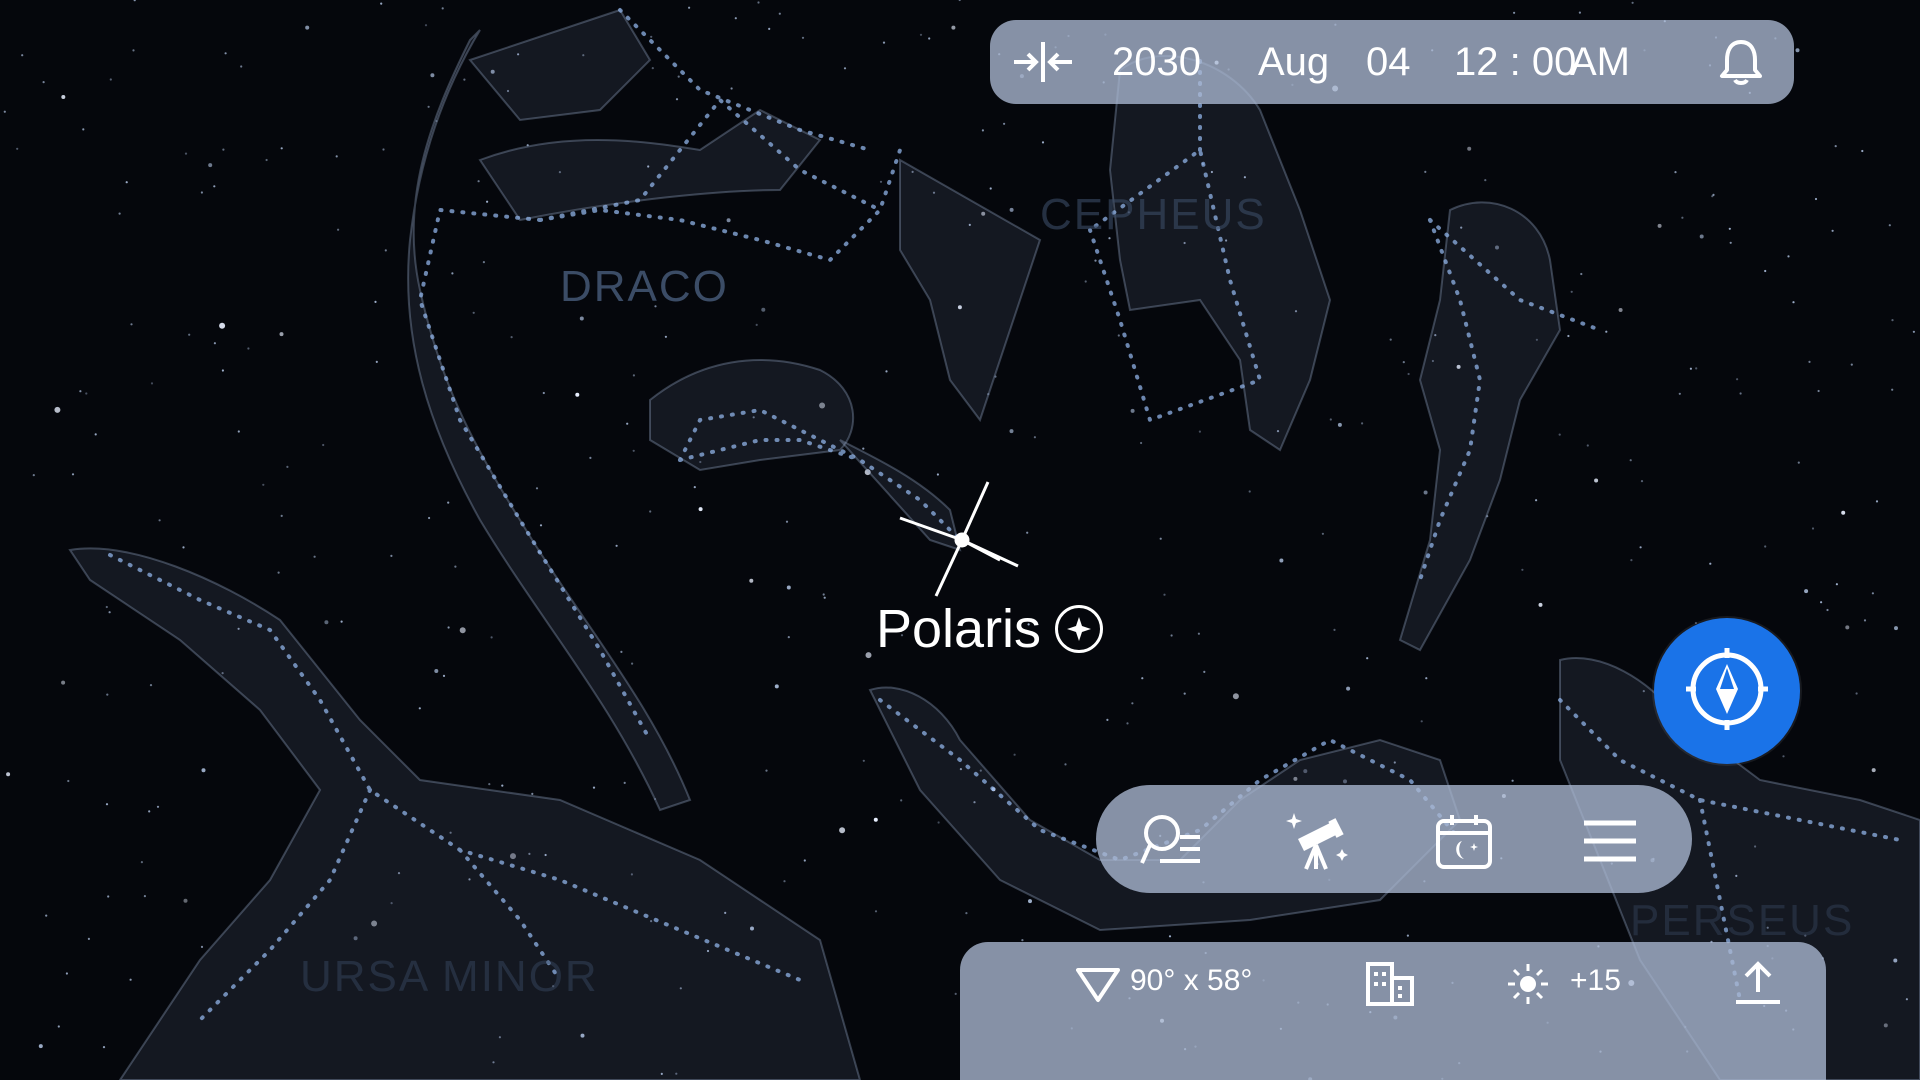 The width and height of the screenshot is (1920, 1080). Describe the element at coordinates (1600, 62) in the screenshot. I see `ampm-field: AM` at that location.